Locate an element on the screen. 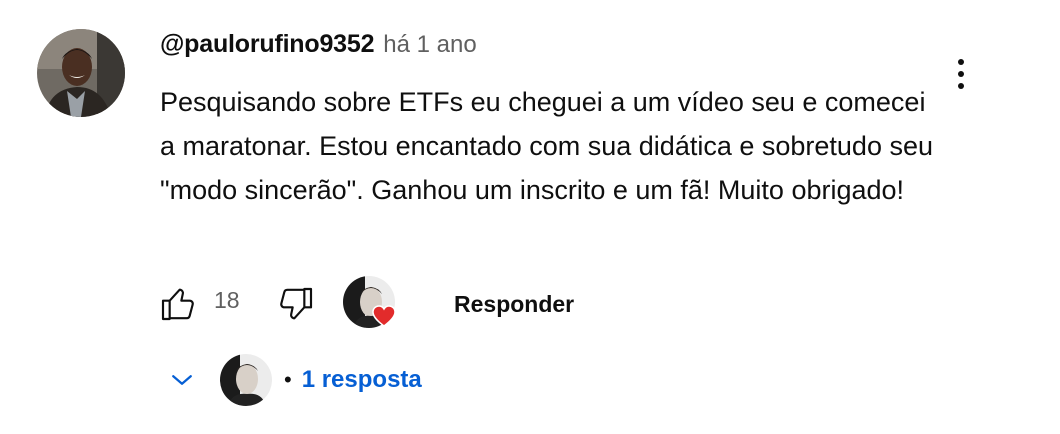 This screenshot has height=434, width=1060. author-avatar is located at coordinates (81, 73).